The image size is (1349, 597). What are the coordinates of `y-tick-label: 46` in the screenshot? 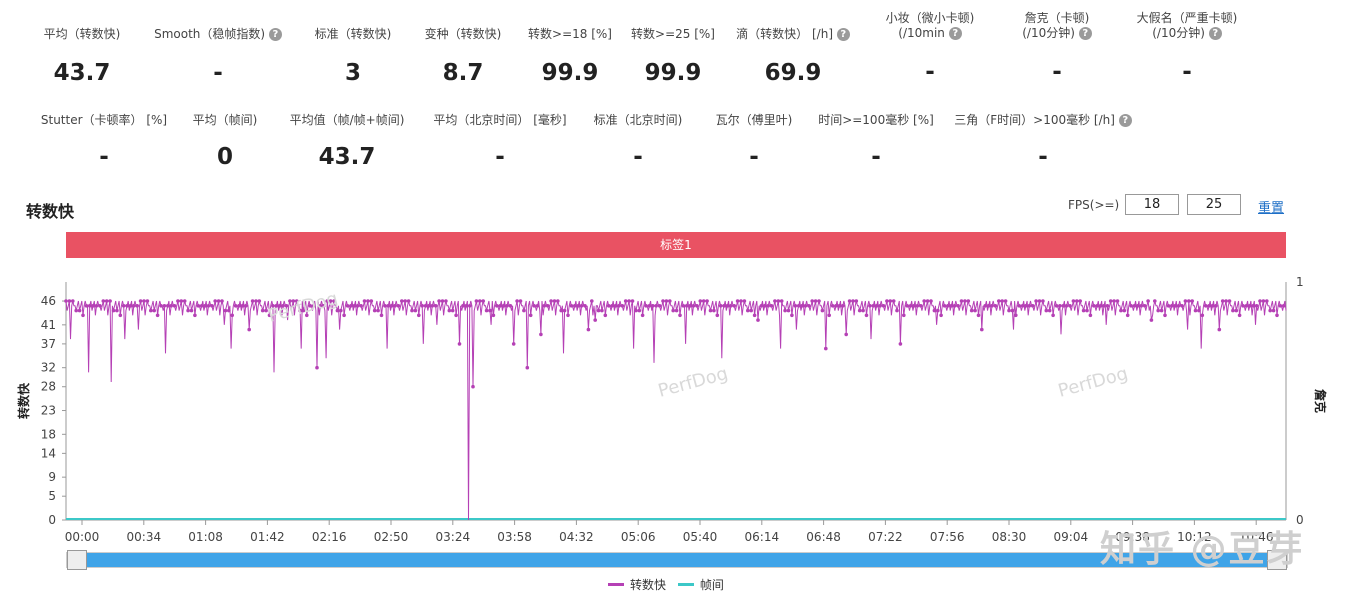 It's located at (48, 301).